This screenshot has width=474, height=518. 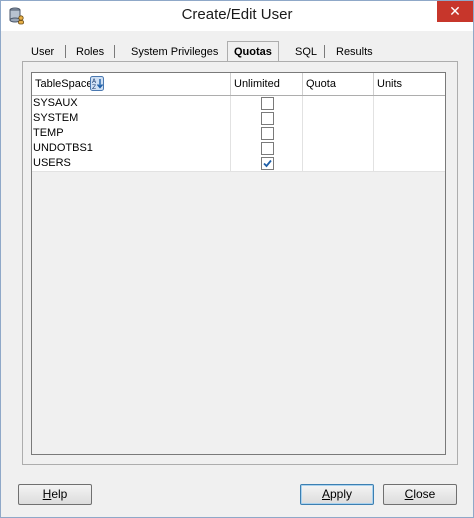 I want to click on column-header-quota: Quota, so click(x=338, y=84).